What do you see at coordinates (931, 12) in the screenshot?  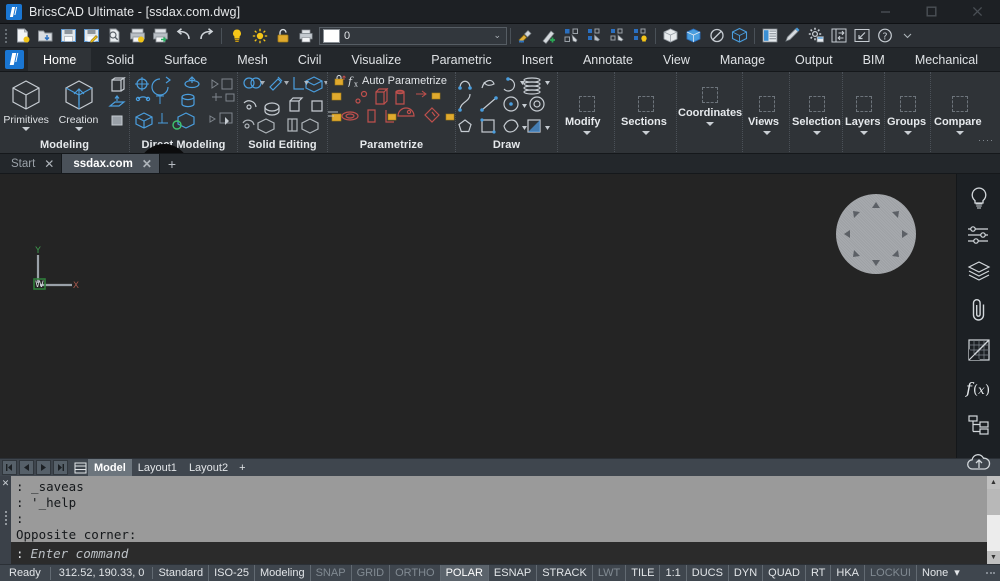 I see `maximize-button` at bounding box center [931, 12].